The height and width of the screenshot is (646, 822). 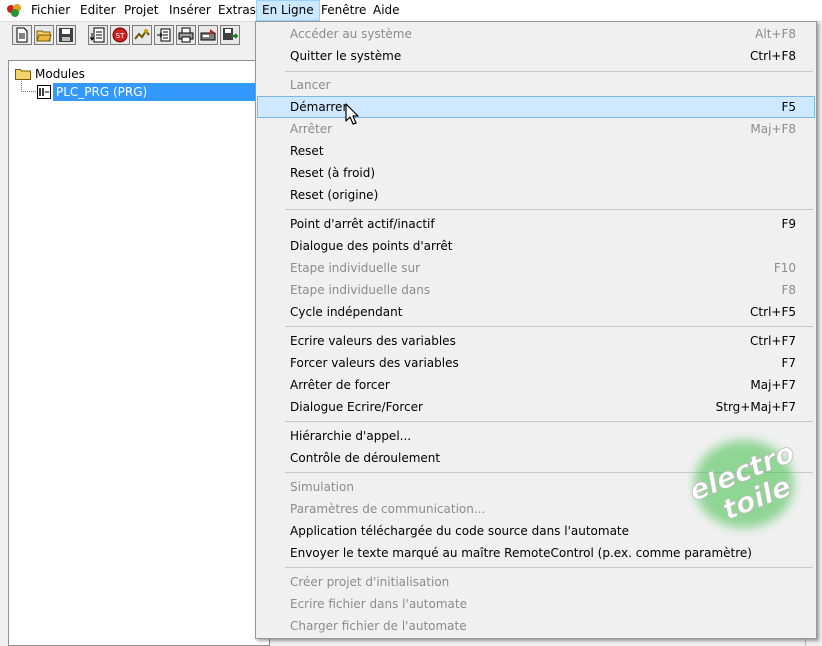 I want to click on menu-item-label: Contrôle de déroulement, so click(x=365, y=458).